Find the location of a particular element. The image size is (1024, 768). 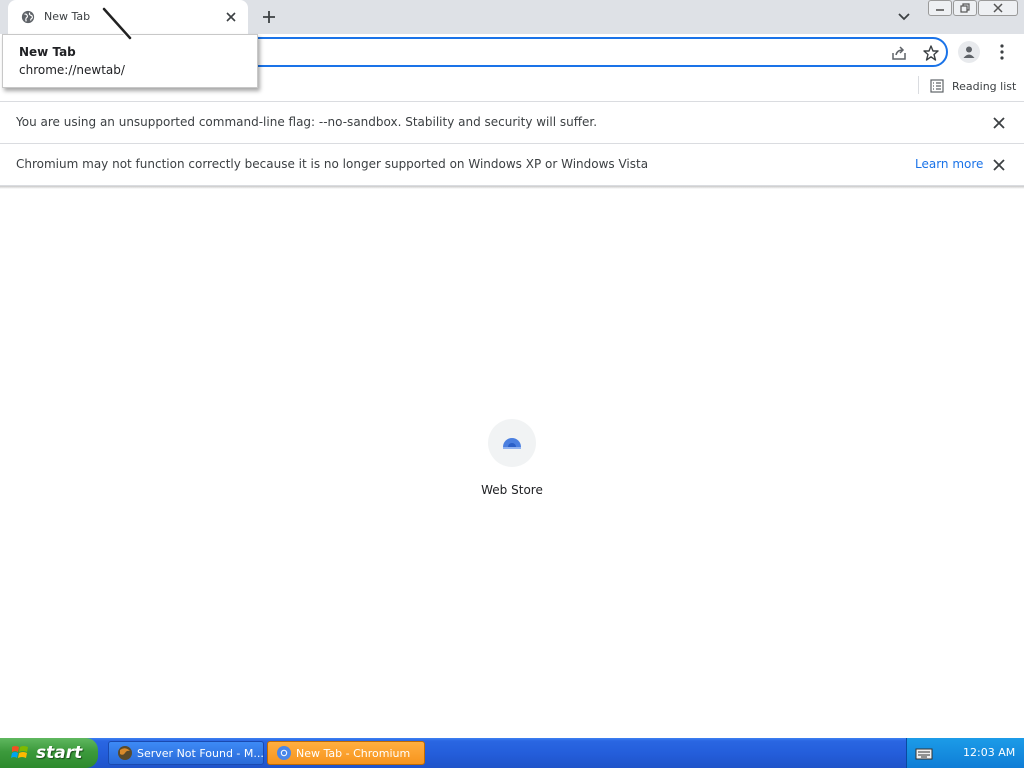

shortcut-web-store: Web Store is located at coordinates (512, 460).